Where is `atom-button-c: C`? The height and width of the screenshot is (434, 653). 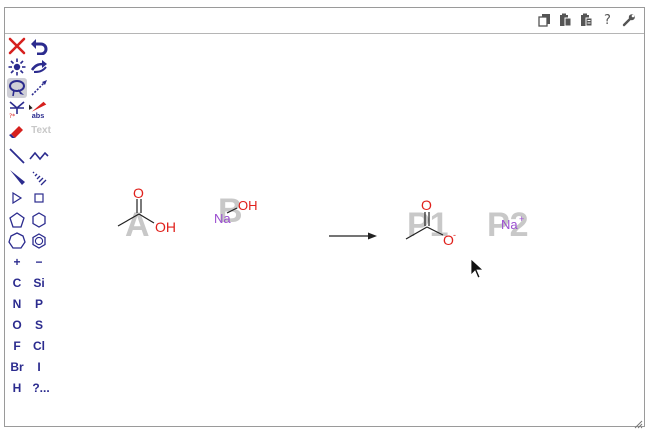 atom-button-c: C is located at coordinates (17, 283).